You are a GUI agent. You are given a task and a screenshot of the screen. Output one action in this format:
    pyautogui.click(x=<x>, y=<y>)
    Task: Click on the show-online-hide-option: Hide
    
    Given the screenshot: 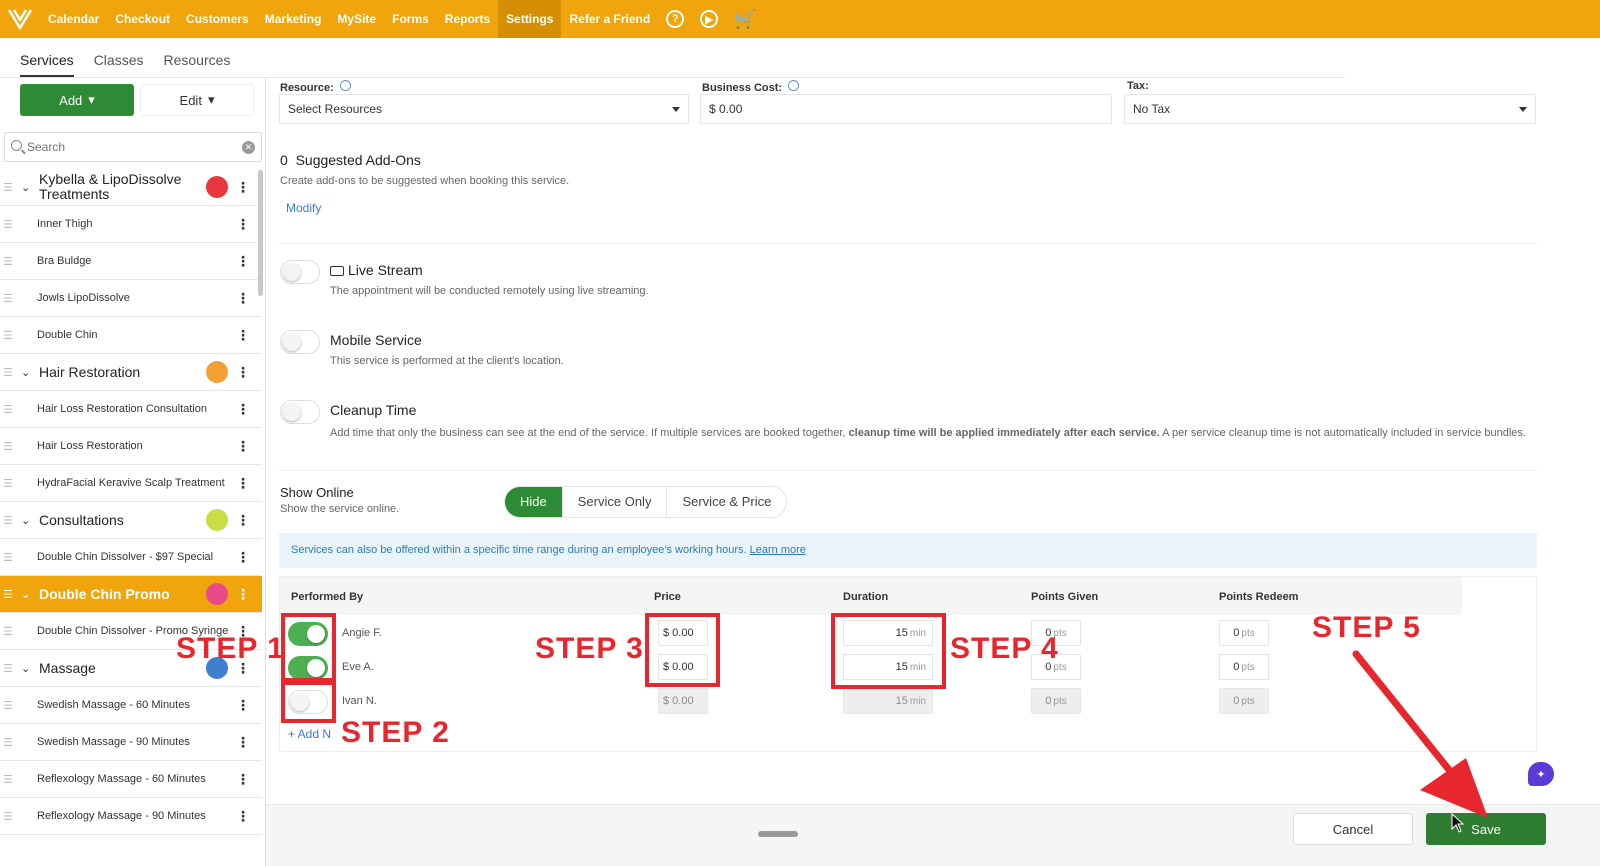 What is the action you would take?
    pyautogui.click(x=534, y=502)
    